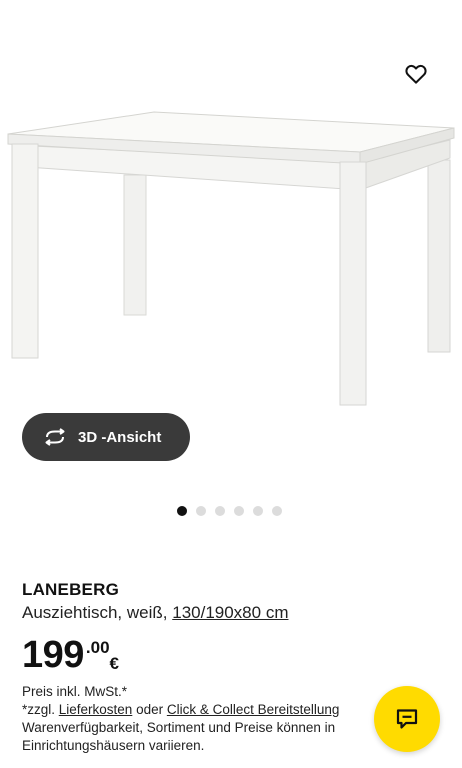 Image resolution: width=462 pixels, height=768 pixels. What do you see at coordinates (230, 612) in the screenshot?
I see `dimensions-link: 130/190x80 cm` at bounding box center [230, 612].